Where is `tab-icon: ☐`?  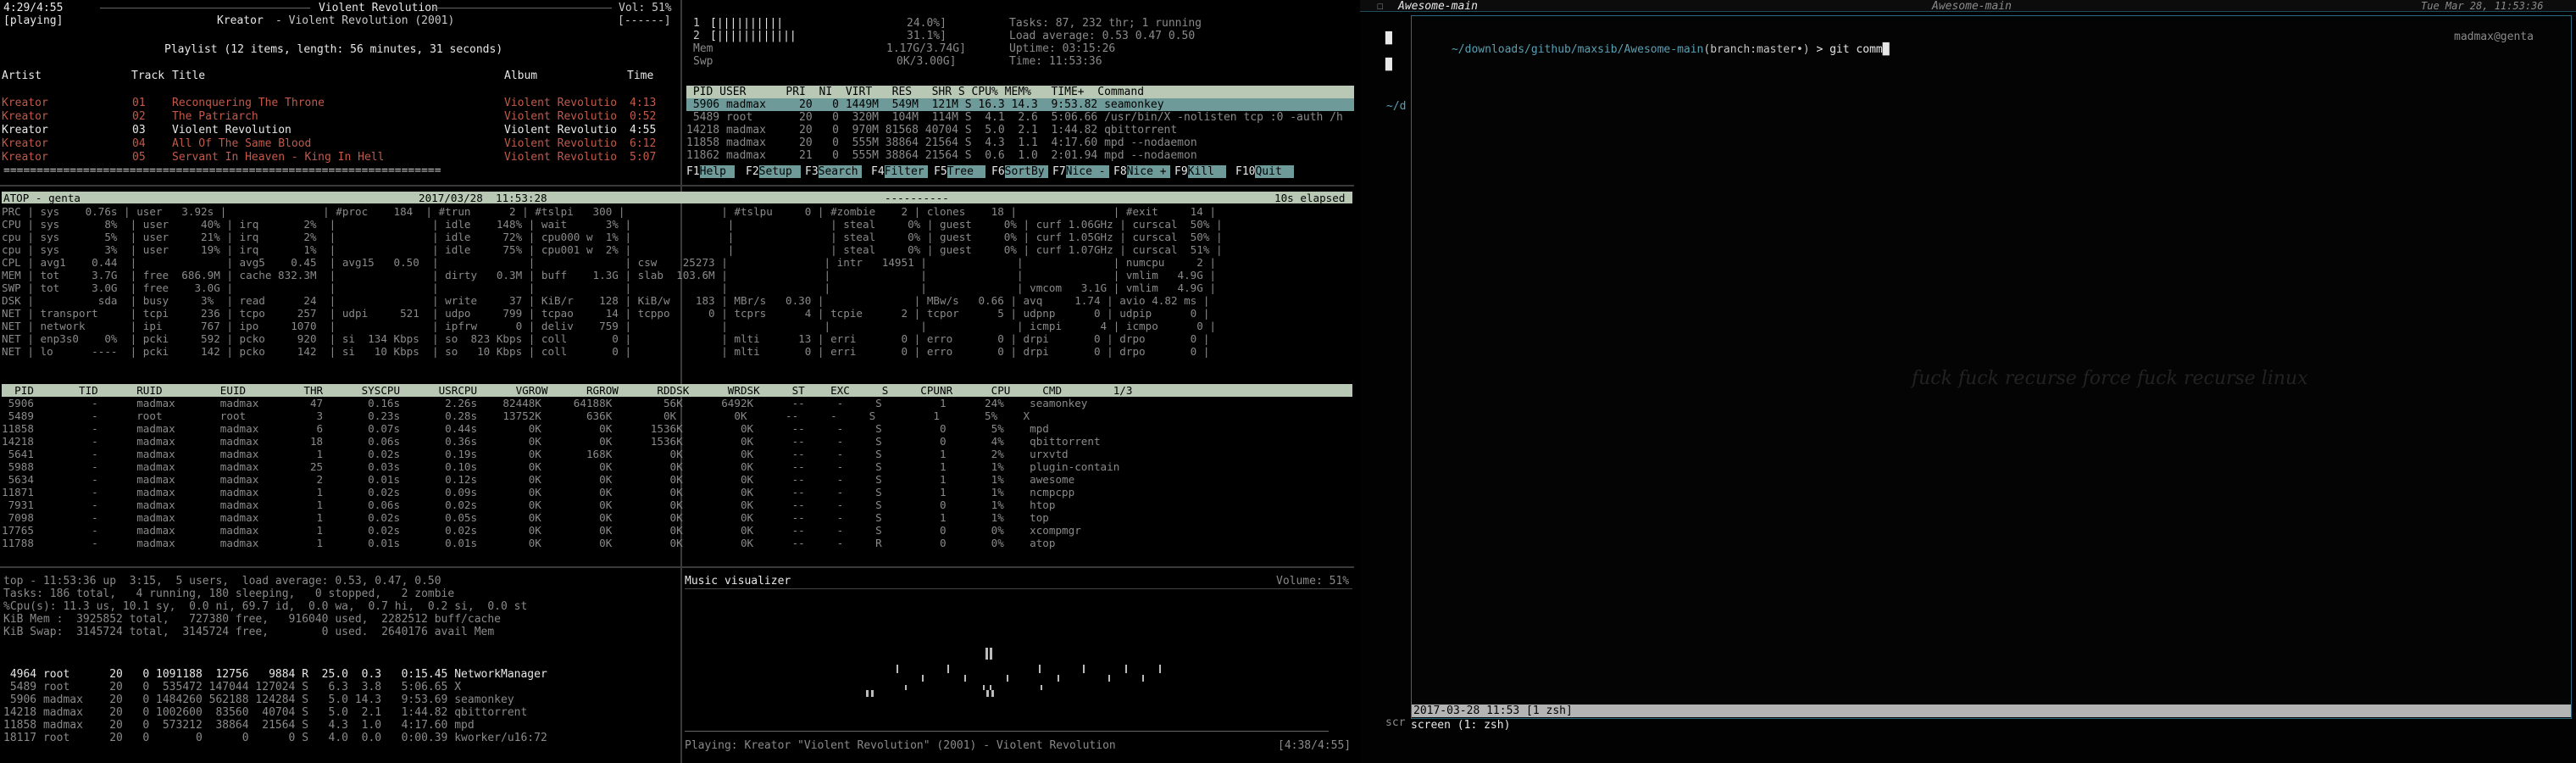
tab-icon: ☐ is located at coordinates (1380, 6).